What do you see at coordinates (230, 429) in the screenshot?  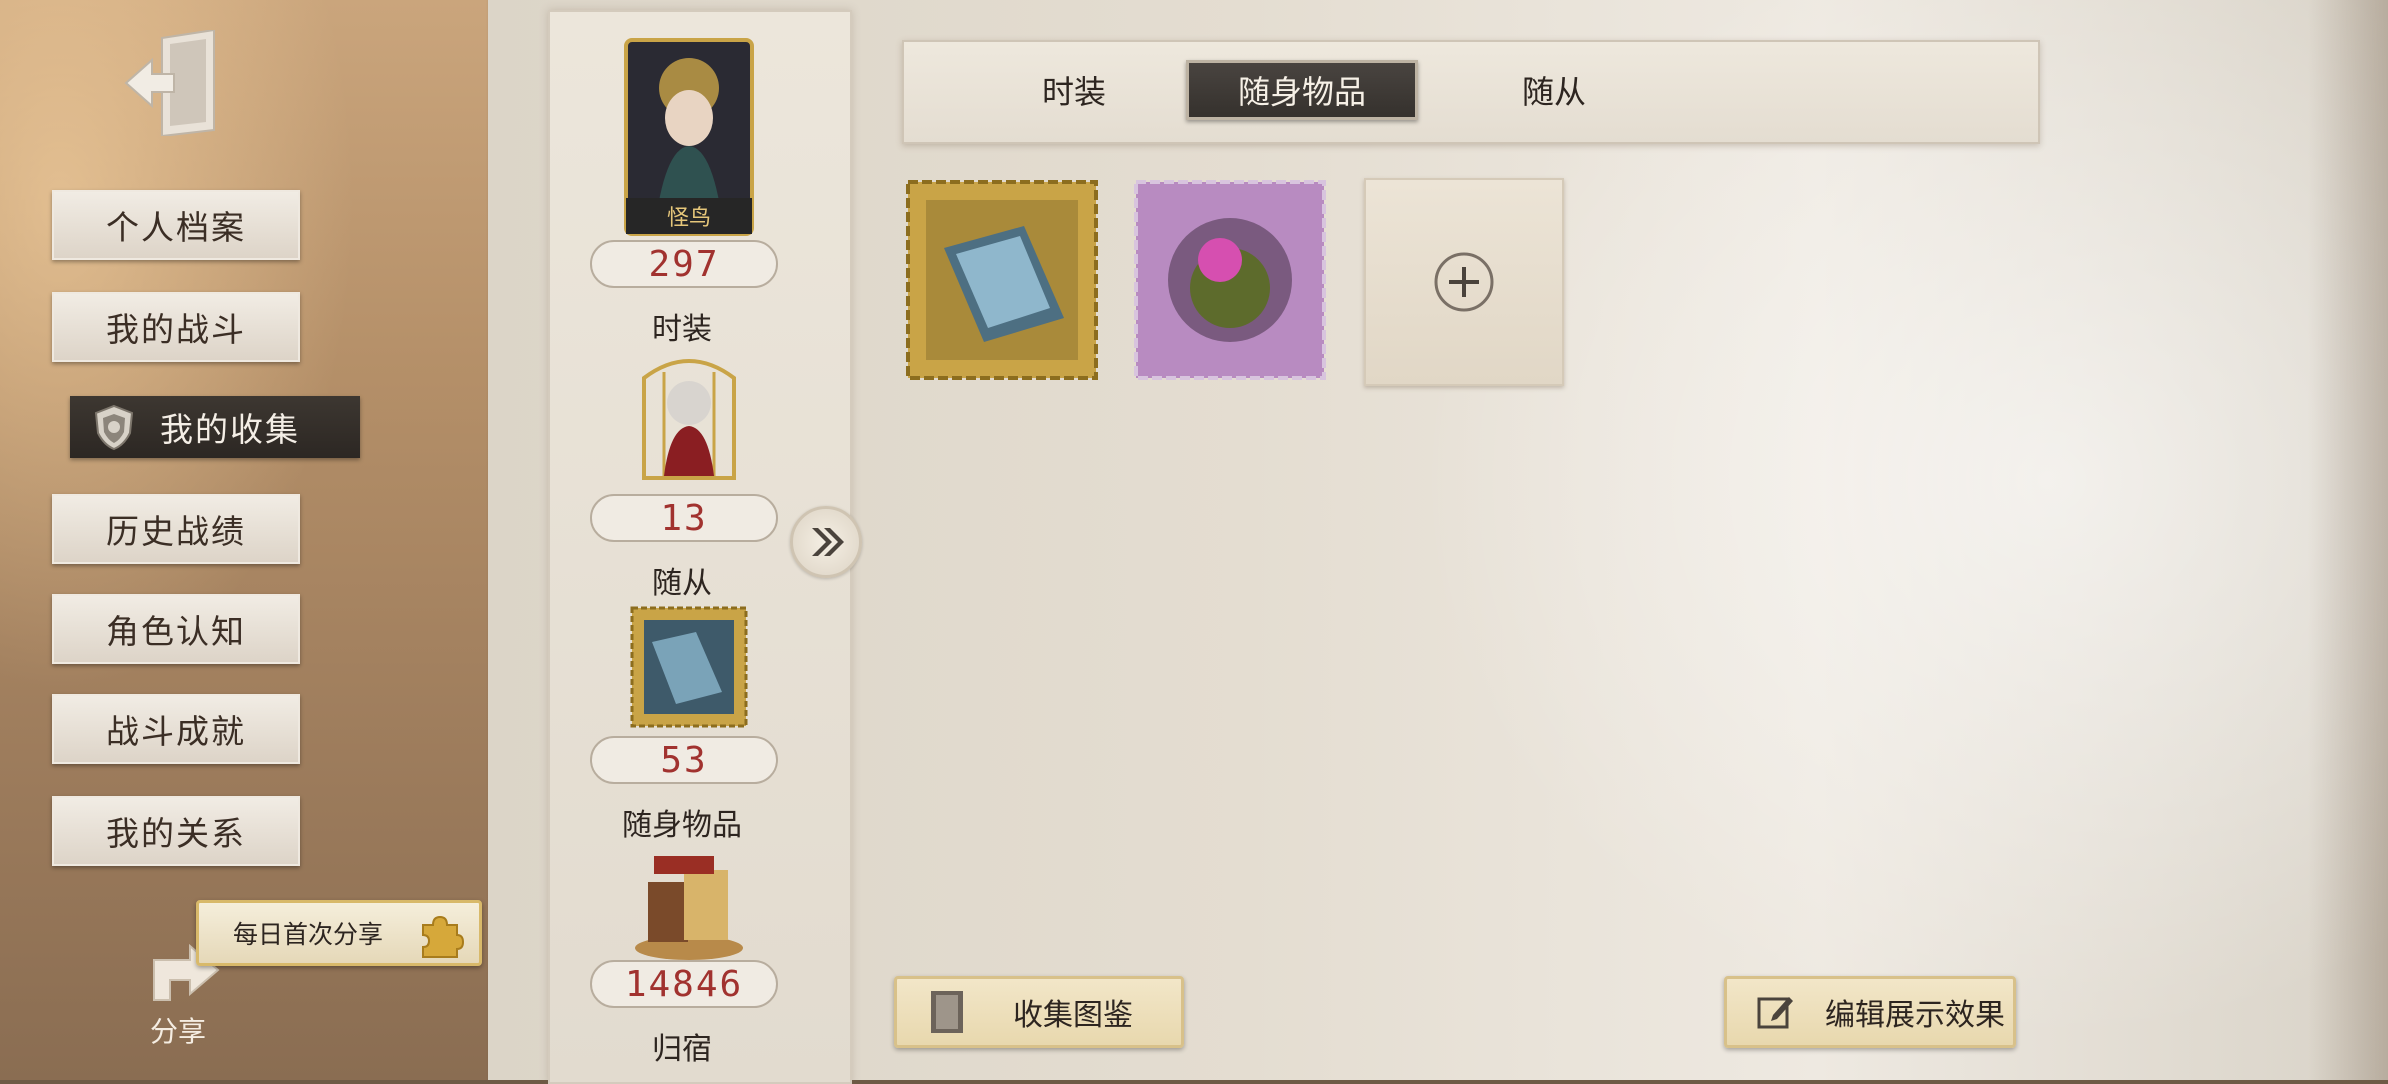 I see `nav-item-label: 我的收集` at bounding box center [230, 429].